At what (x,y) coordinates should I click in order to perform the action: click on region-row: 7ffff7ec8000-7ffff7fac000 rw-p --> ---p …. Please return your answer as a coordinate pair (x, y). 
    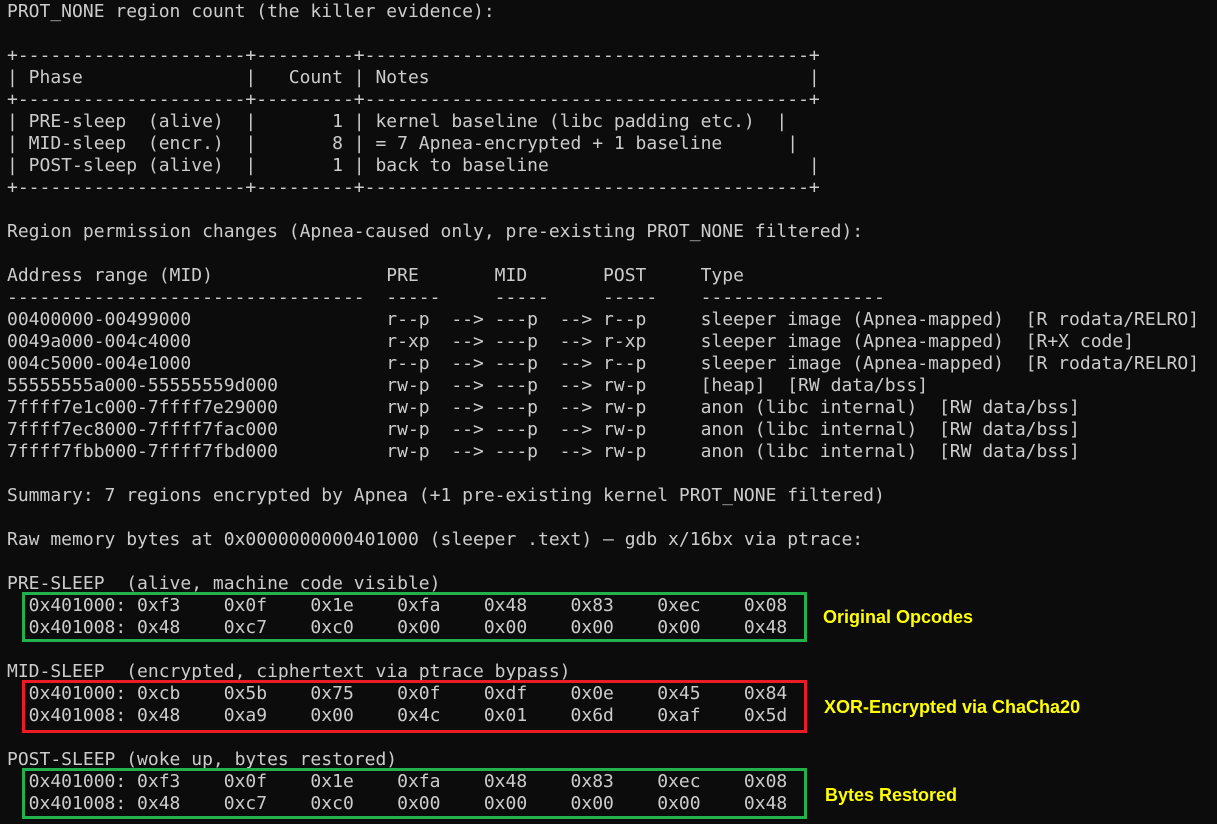
    Looking at the image, I should click on (543, 429).